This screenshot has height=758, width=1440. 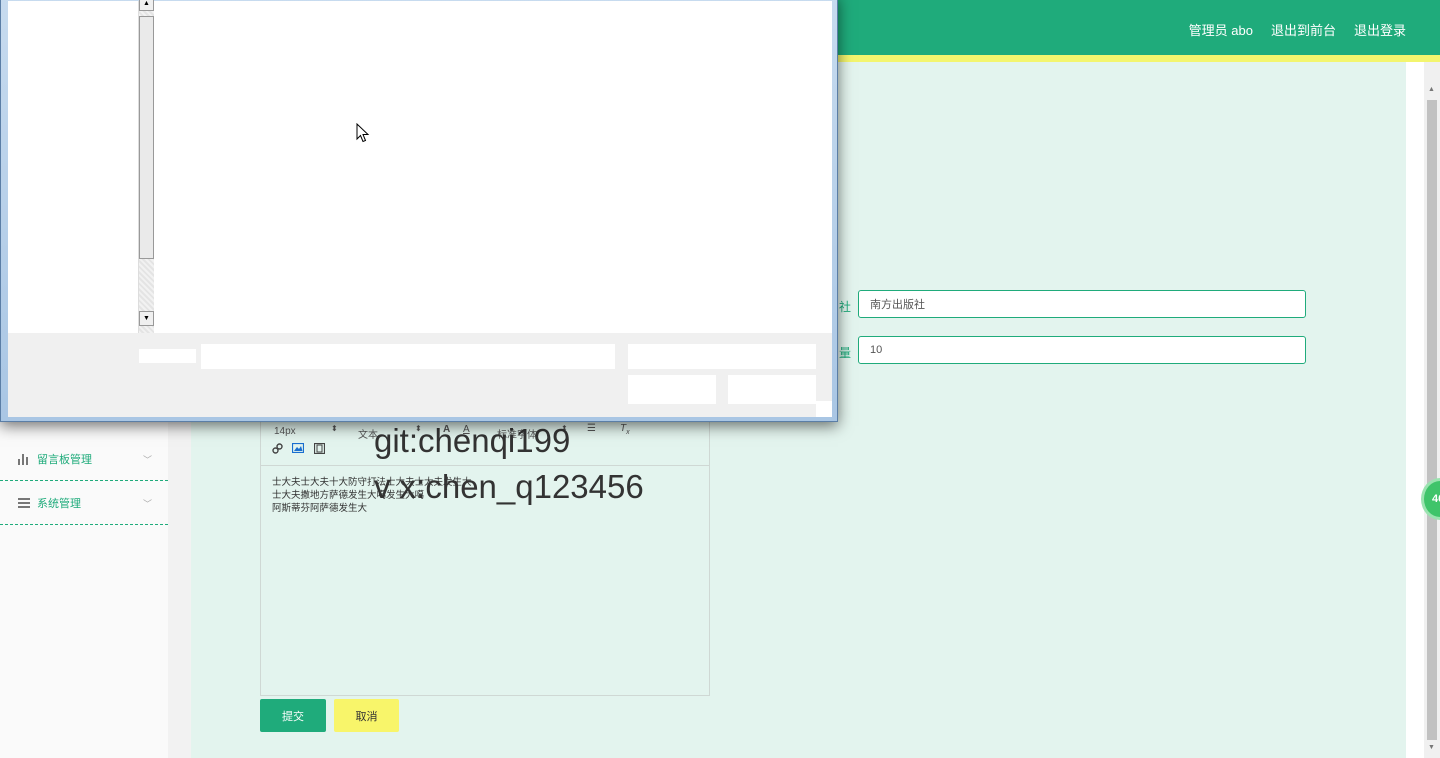 What do you see at coordinates (591, 428) in the screenshot?
I see `align-icon: ☰` at bounding box center [591, 428].